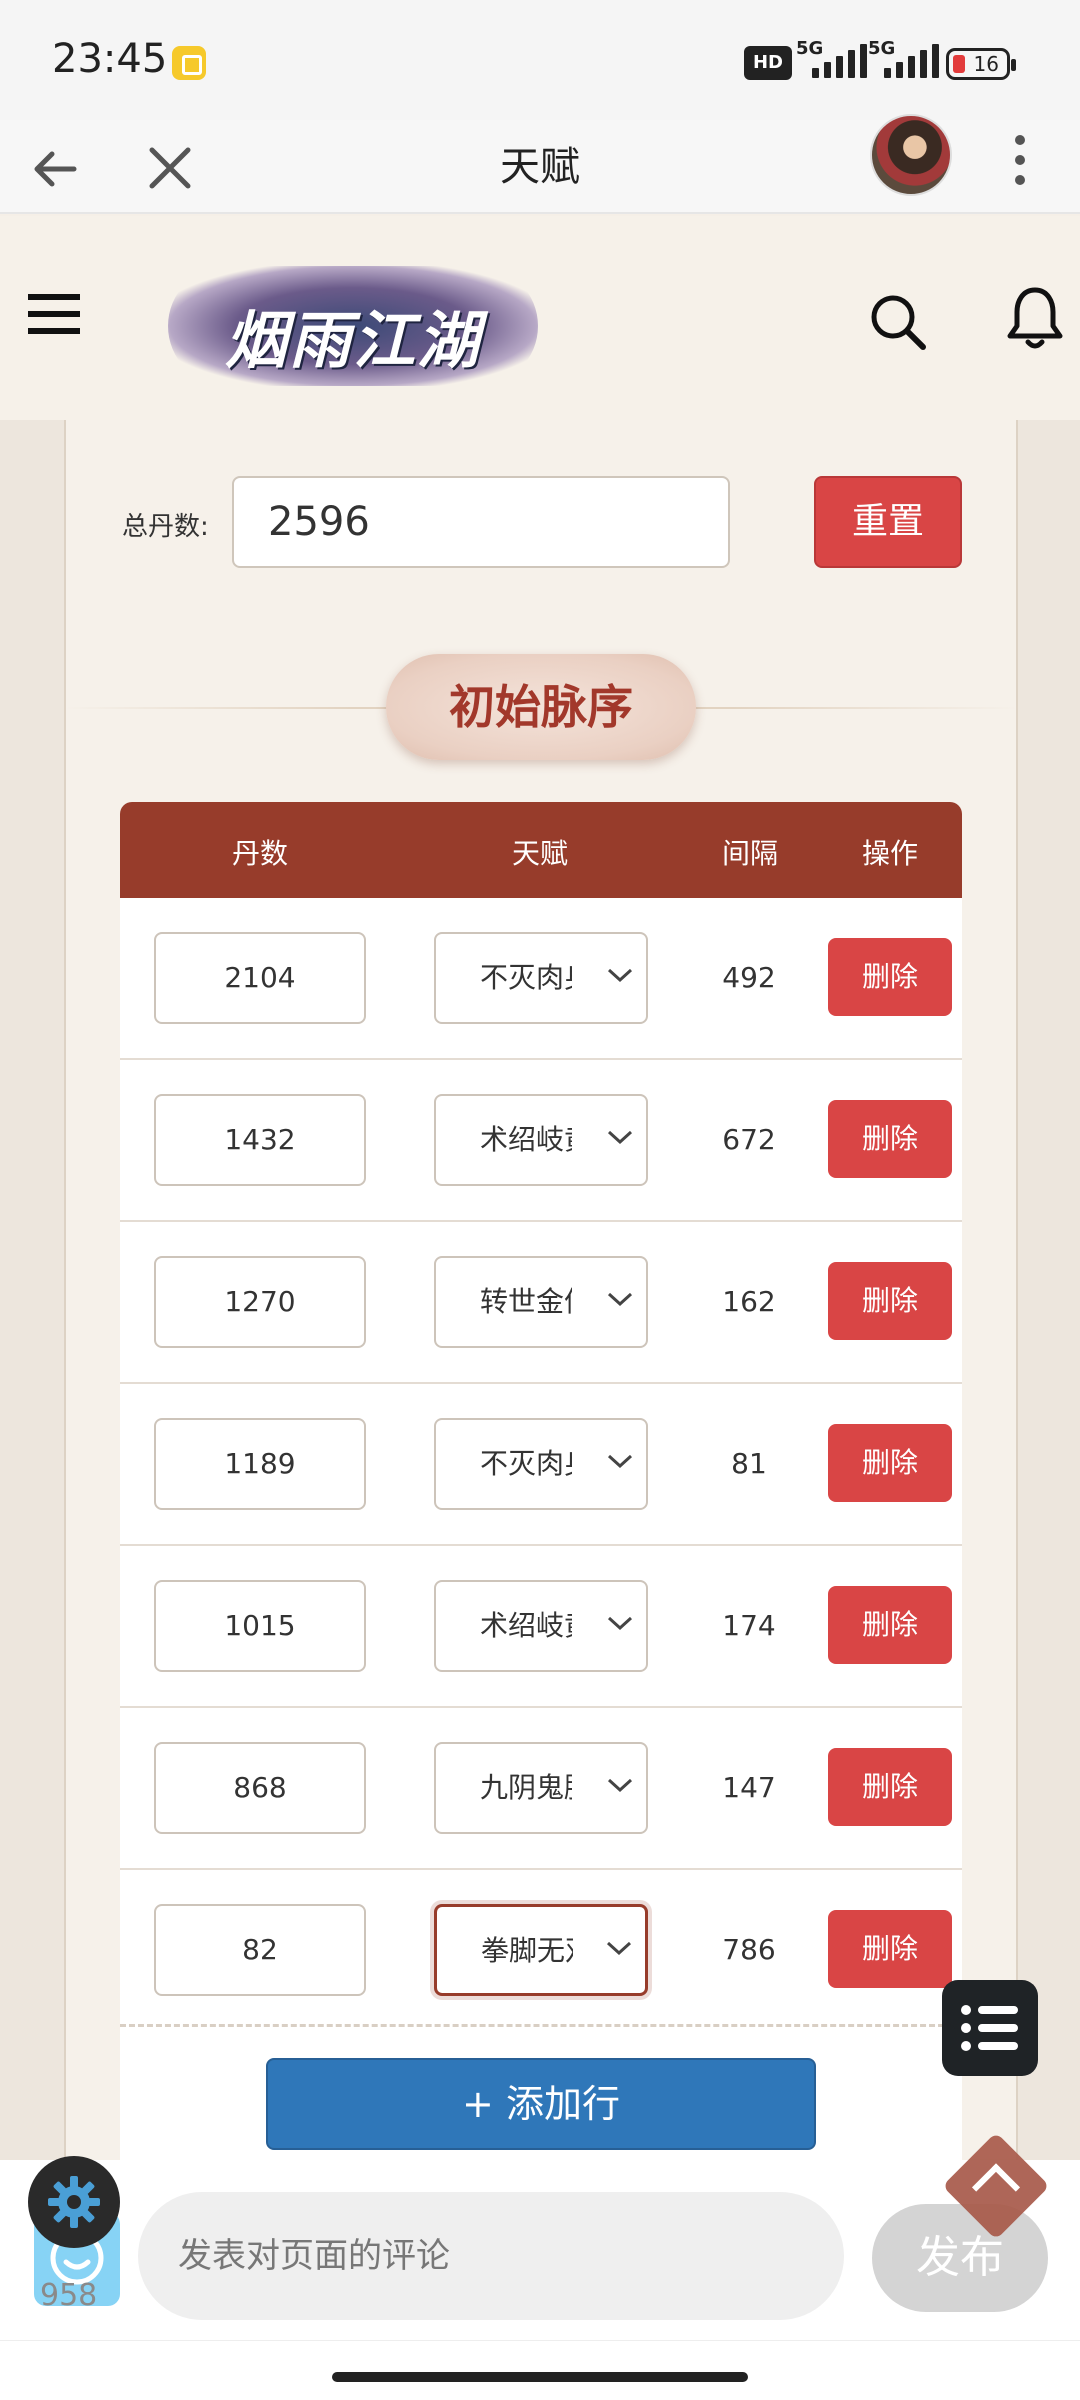 The image size is (1080, 2400). Describe the element at coordinates (260, 978) in the screenshot. I see `dan-input: 2104` at that location.